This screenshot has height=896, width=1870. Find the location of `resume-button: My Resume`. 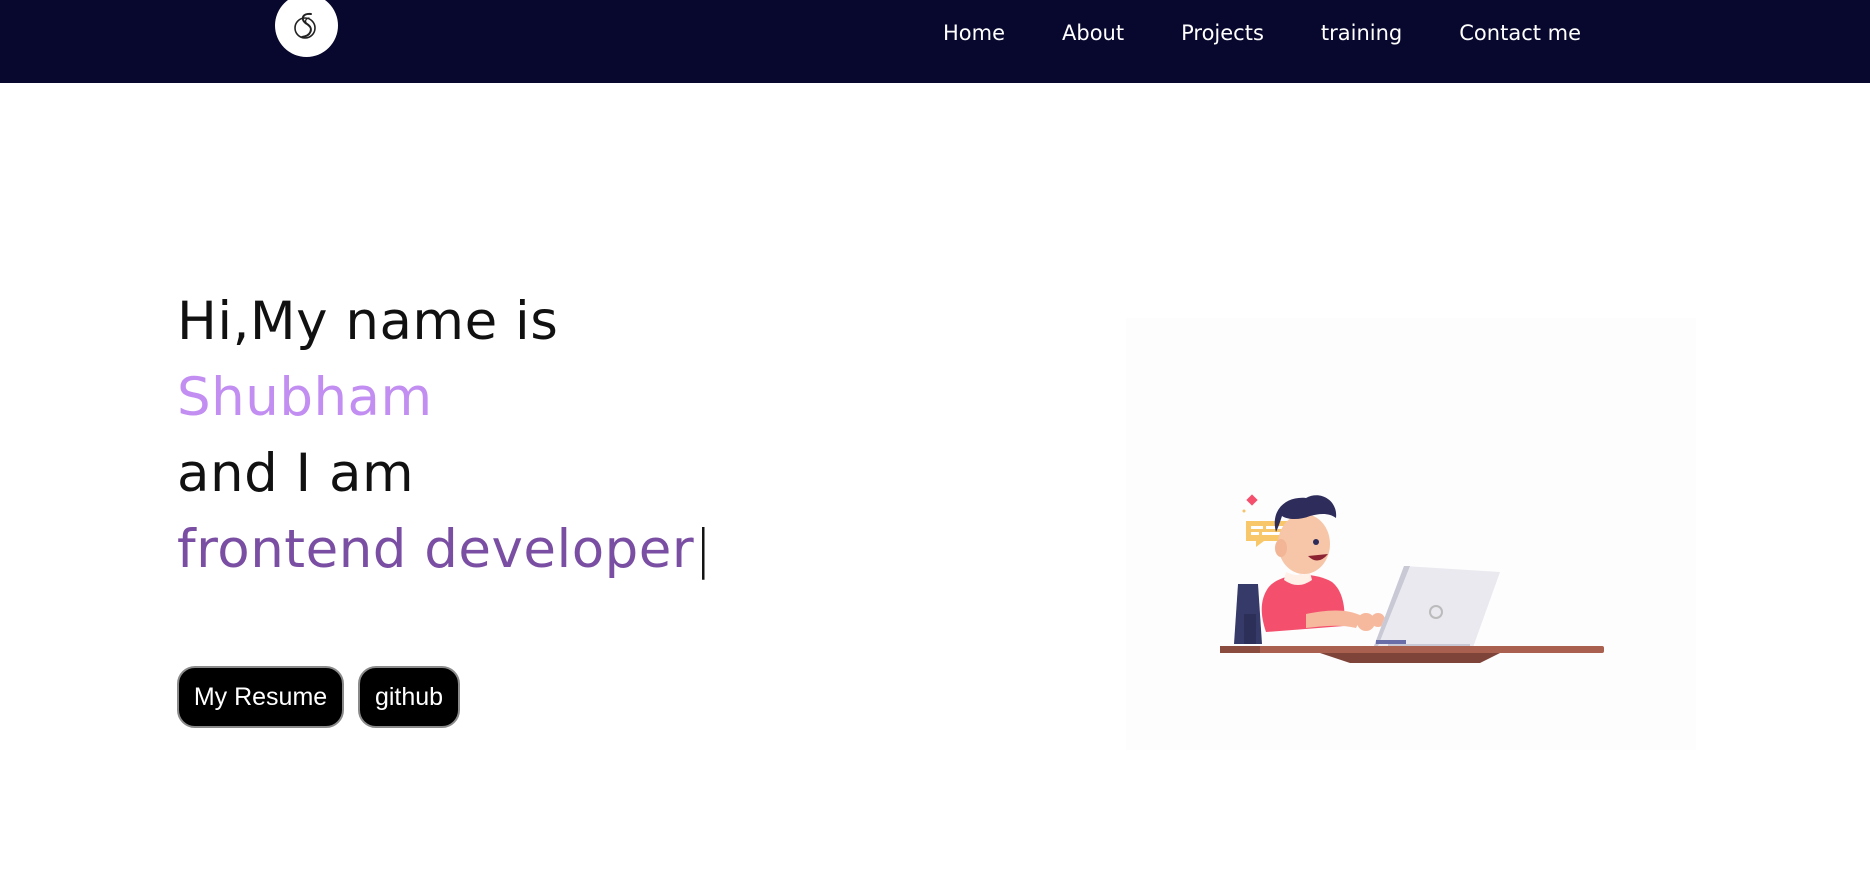

resume-button: My Resume is located at coordinates (260, 697).